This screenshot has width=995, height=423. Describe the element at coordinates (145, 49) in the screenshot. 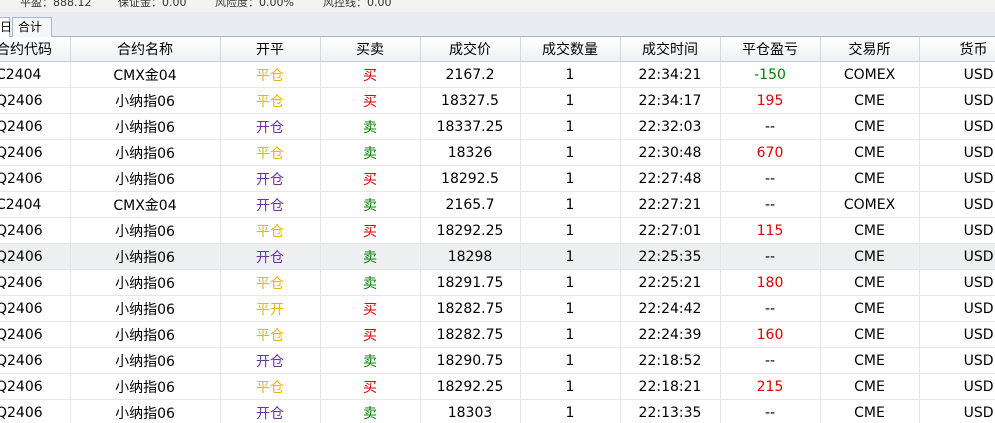

I see `column-header-name: 合约名称` at that location.